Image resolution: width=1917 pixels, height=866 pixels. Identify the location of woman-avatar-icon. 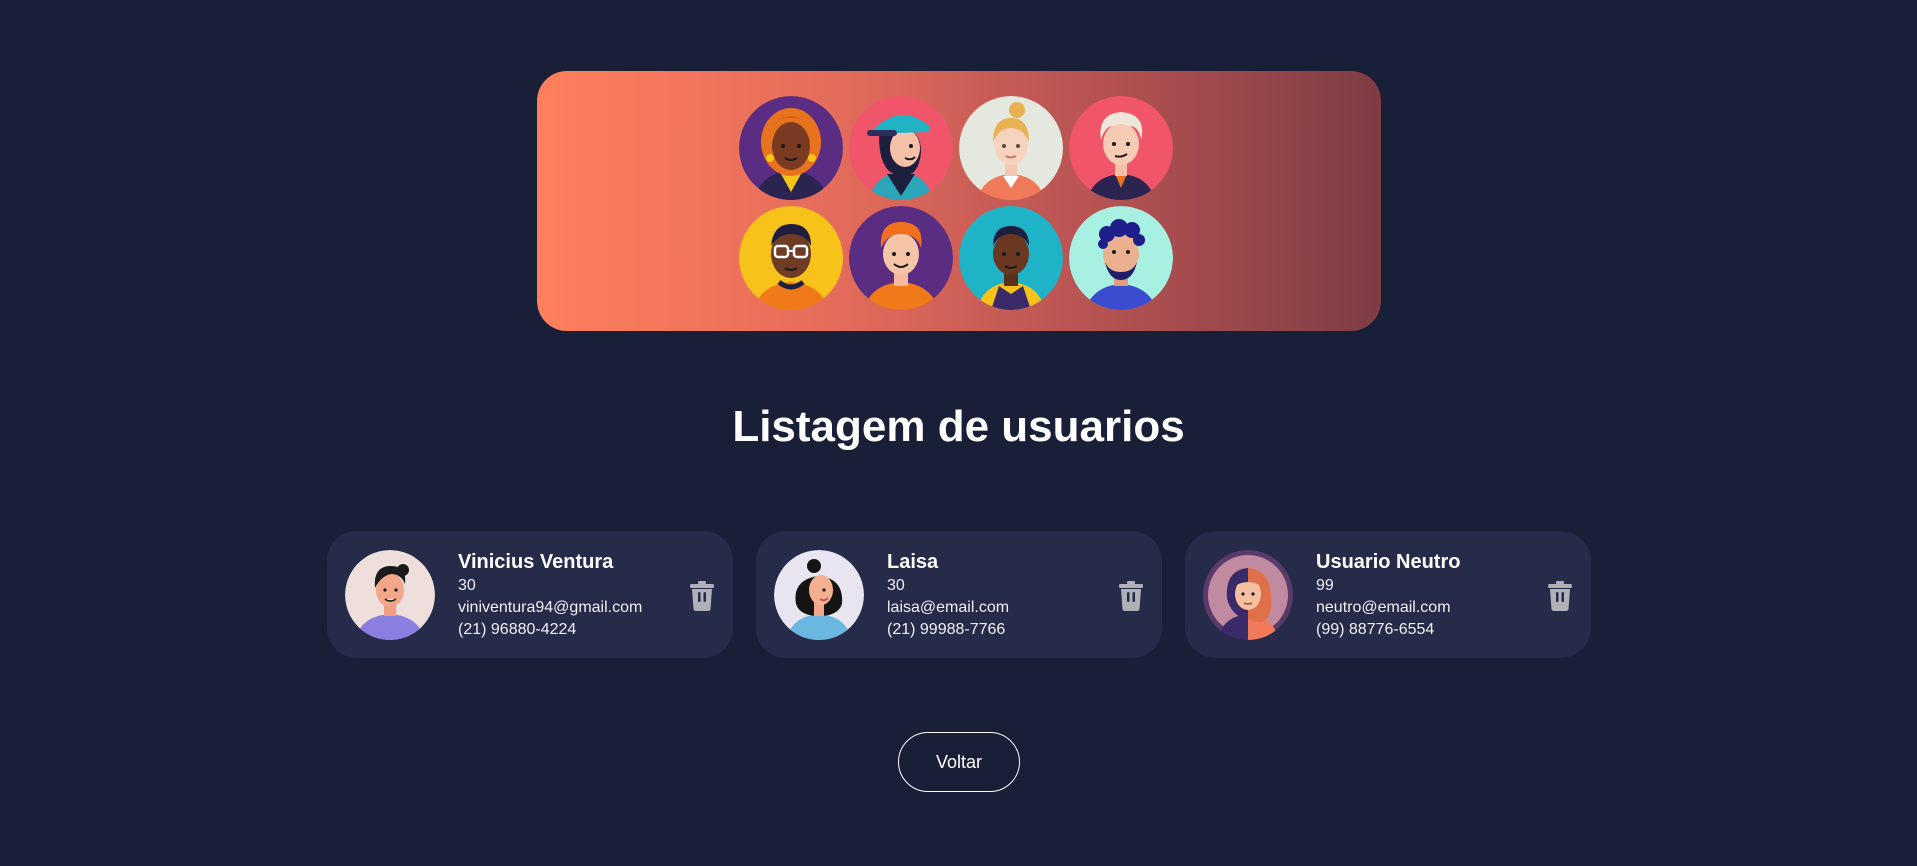
(819, 595).